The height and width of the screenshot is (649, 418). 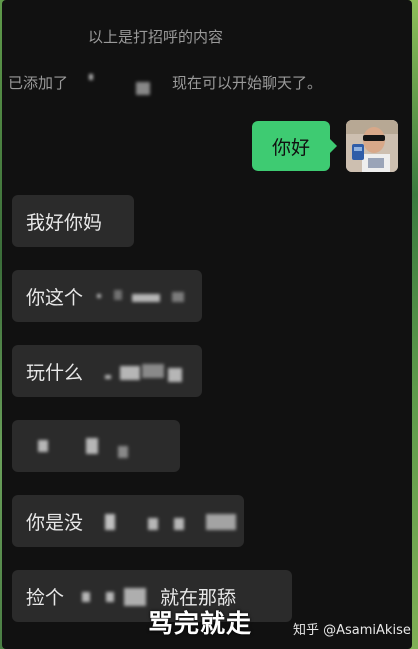 I want to click on outgoing-message-bubble: 你好, so click(x=291, y=146).